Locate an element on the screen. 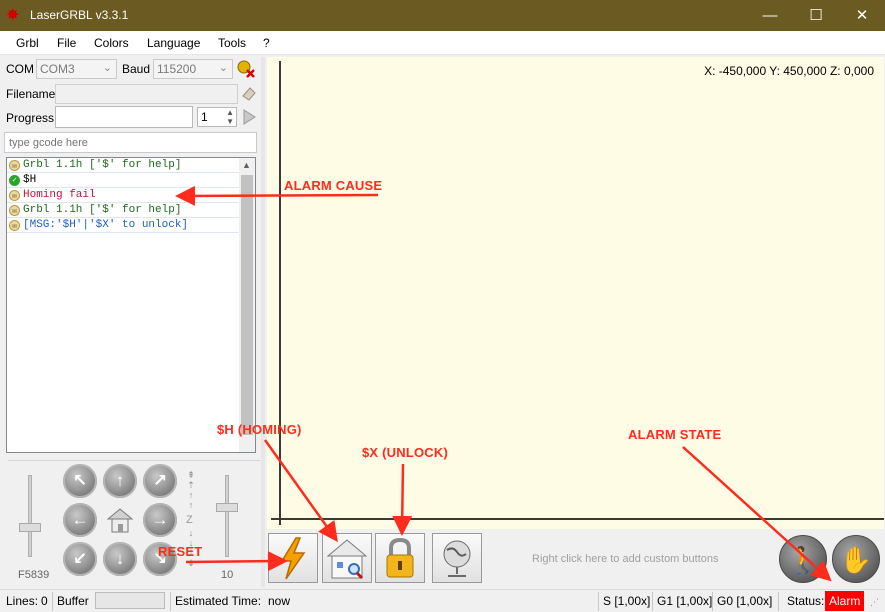 Image resolution: width=885 pixels, height=612 pixels. scrollbar-thumb is located at coordinates (247, 305).